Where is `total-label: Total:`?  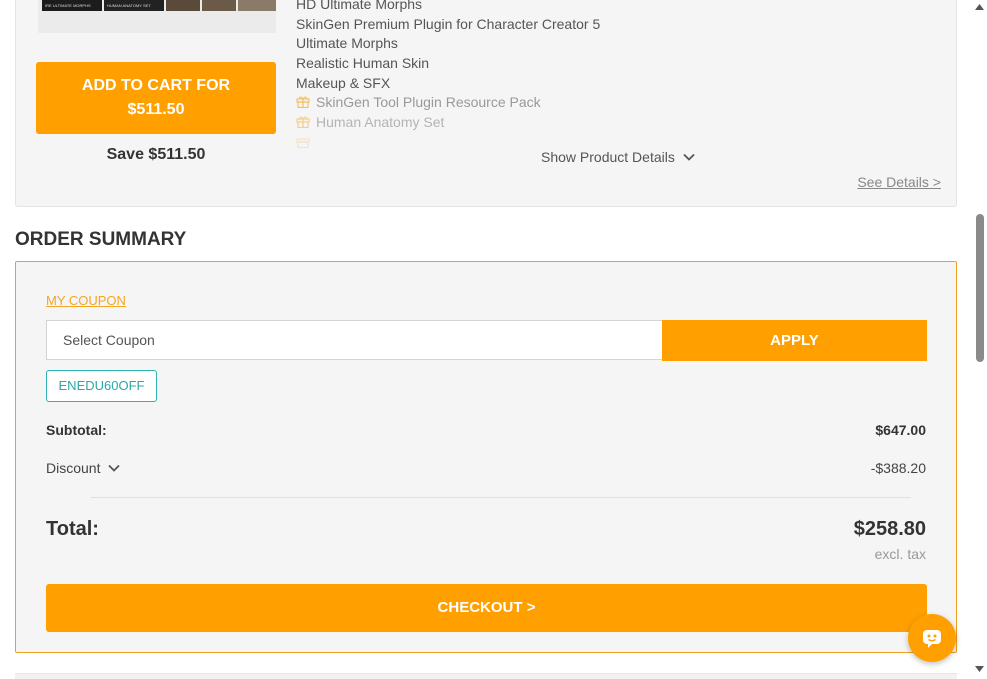
total-label: Total: is located at coordinates (72, 529).